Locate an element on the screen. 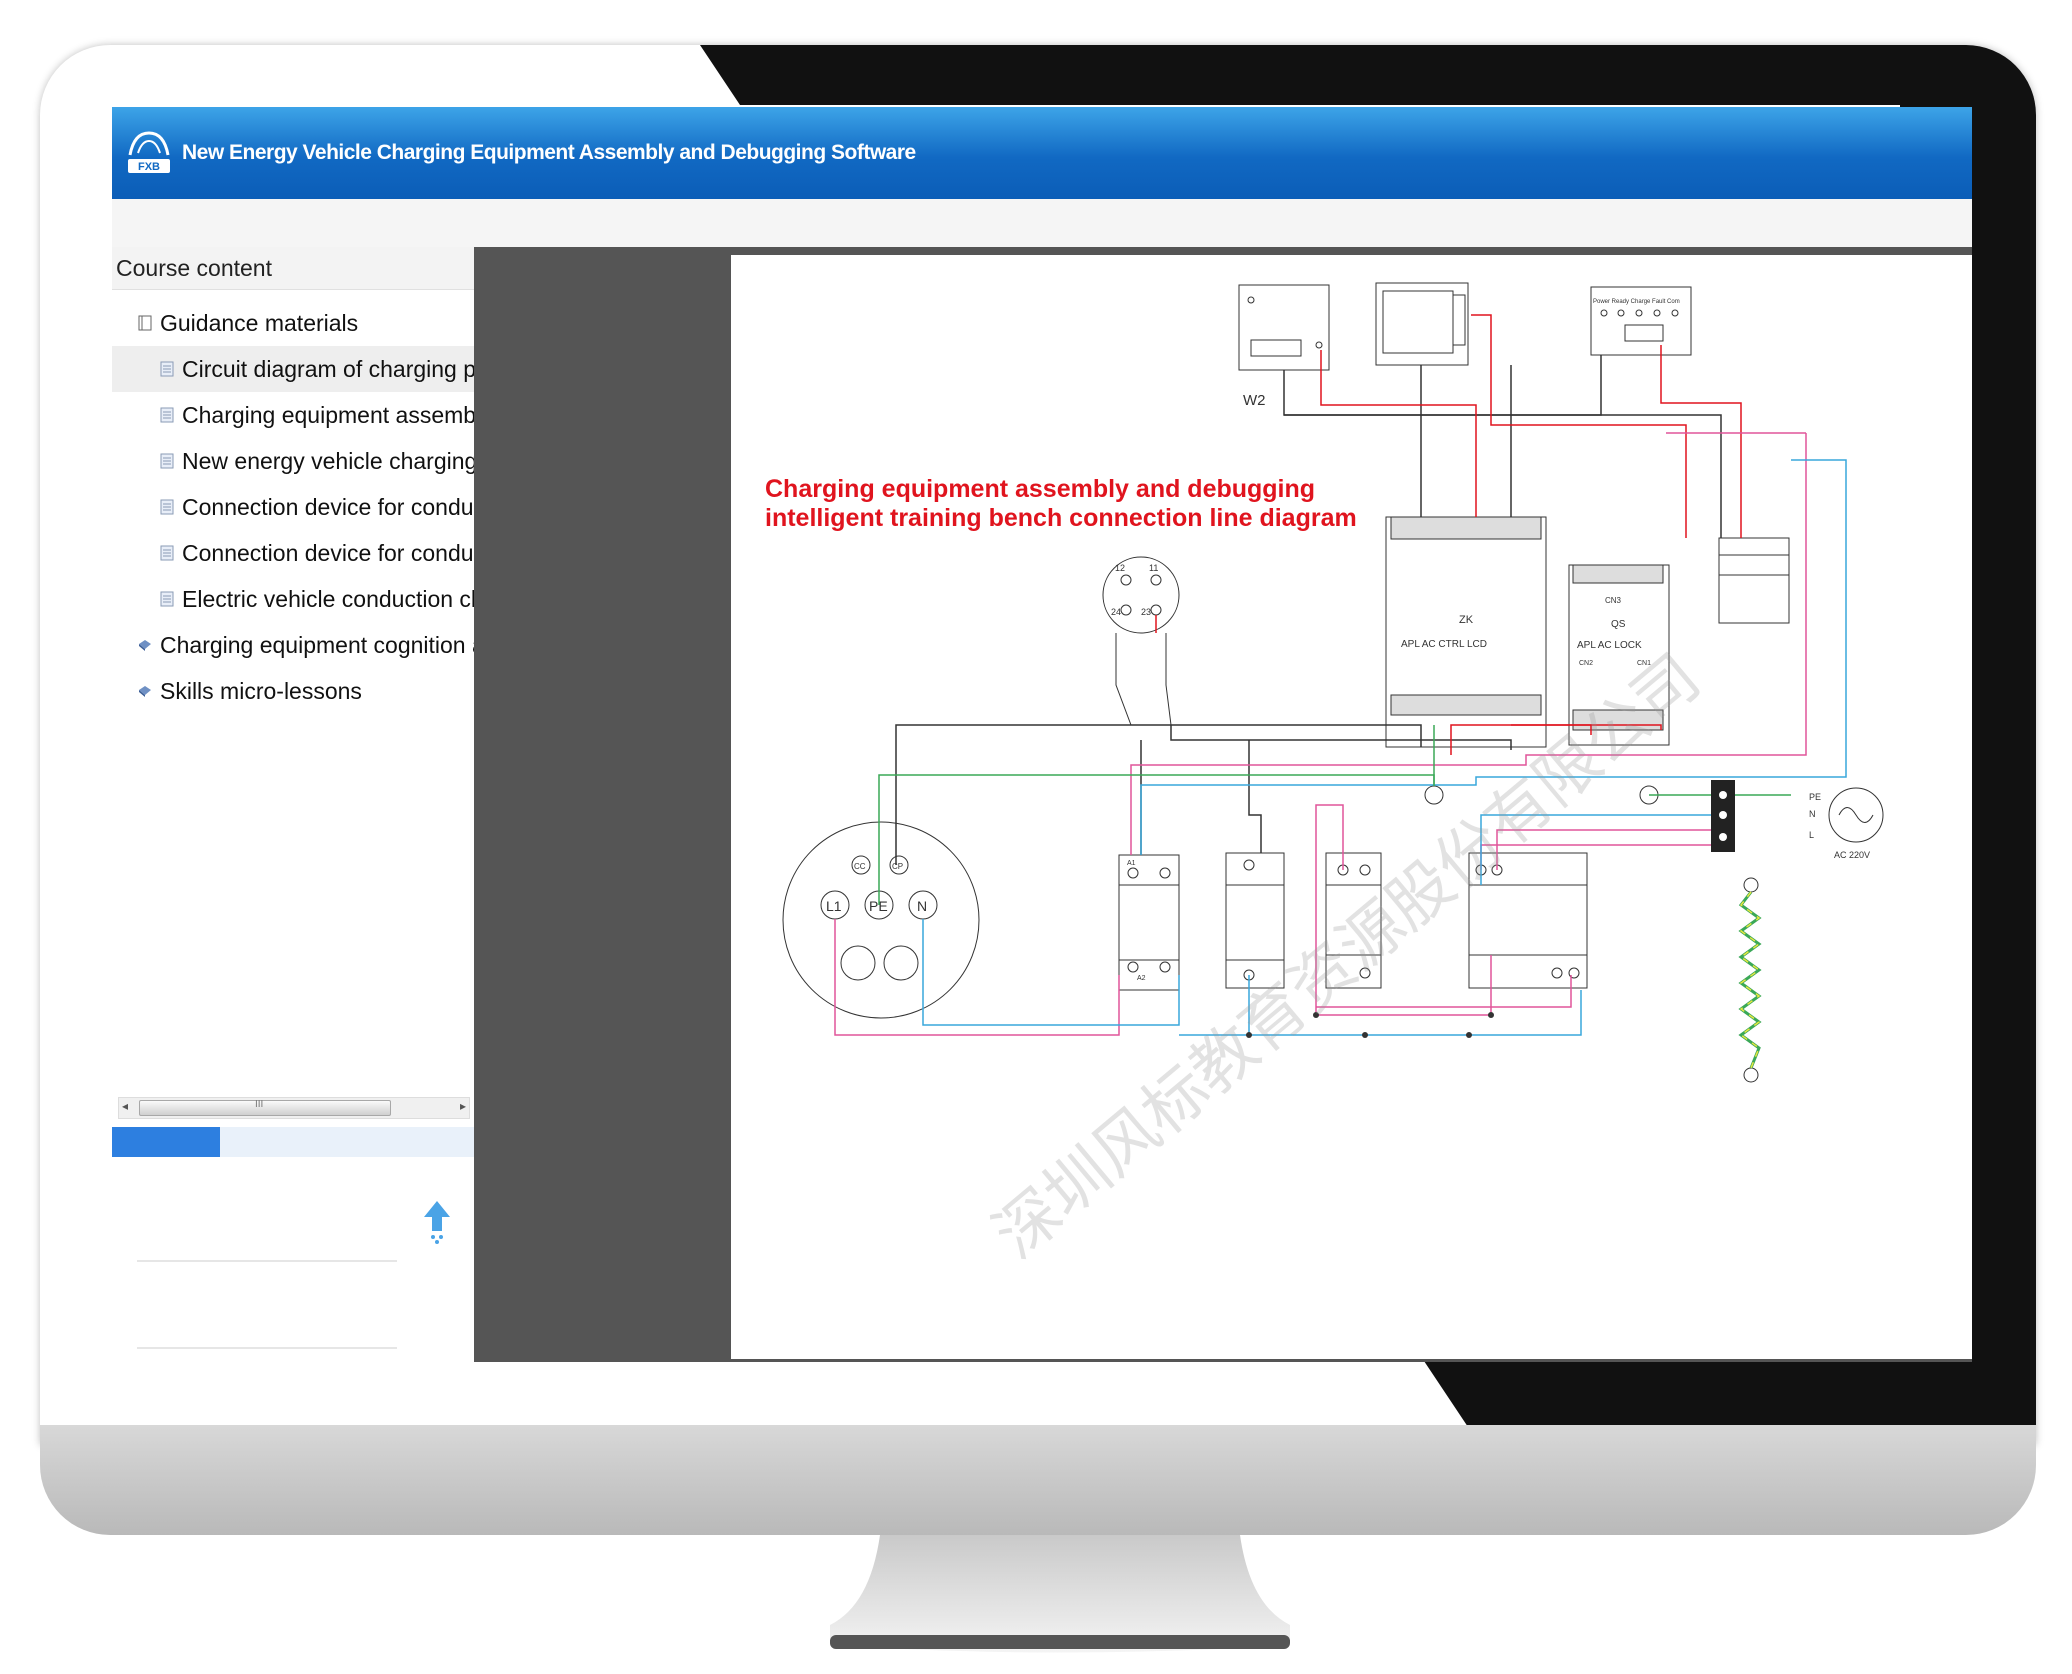 The width and height of the screenshot is (2072, 1674). indicator-labels: Power Ready Charge Fault Com is located at coordinates (1636, 302).